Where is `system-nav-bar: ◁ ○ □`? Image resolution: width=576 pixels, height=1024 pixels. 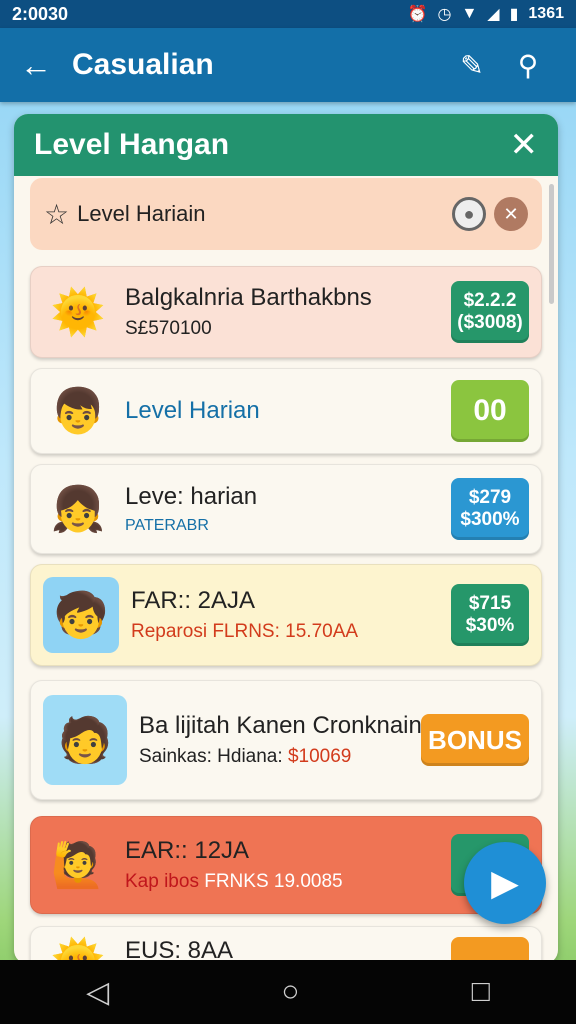
system-nav-bar: ◁ ○ □ is located at coordinates (288, 992).